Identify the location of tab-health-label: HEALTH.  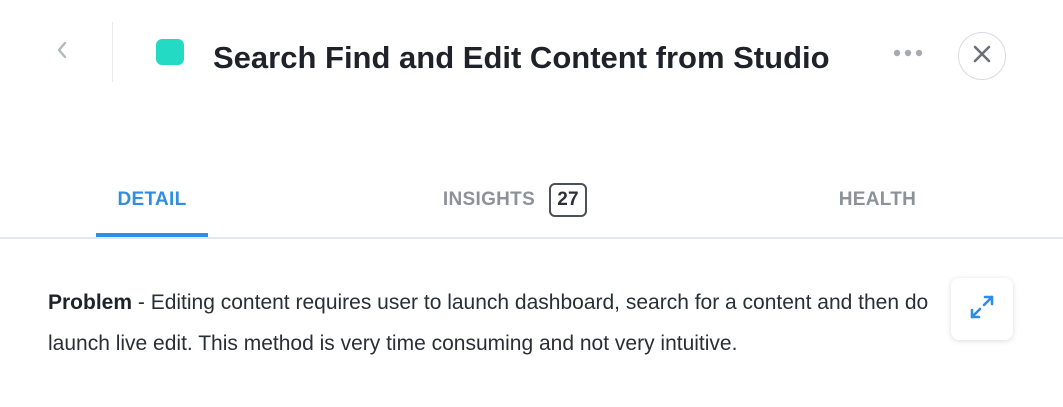
(877, 199).